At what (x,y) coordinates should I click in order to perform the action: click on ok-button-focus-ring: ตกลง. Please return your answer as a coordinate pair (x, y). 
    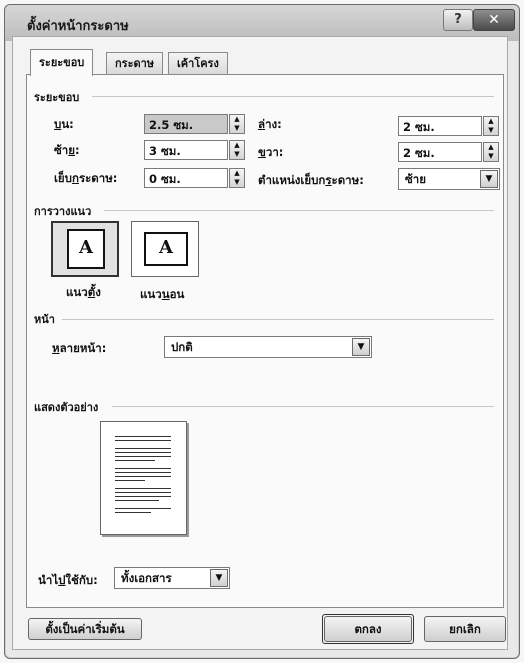
    Looking at the image, I should click on (368, 629).